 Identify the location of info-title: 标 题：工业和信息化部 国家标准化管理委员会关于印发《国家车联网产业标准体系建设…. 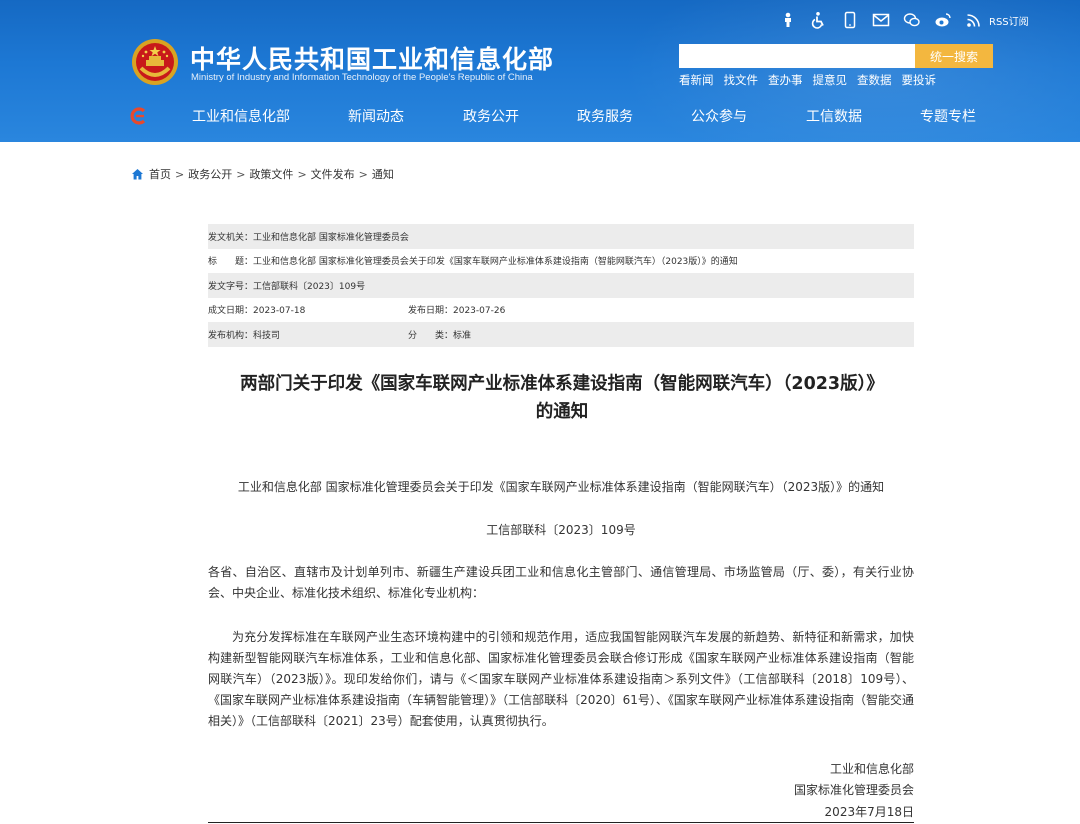
(473, 262).